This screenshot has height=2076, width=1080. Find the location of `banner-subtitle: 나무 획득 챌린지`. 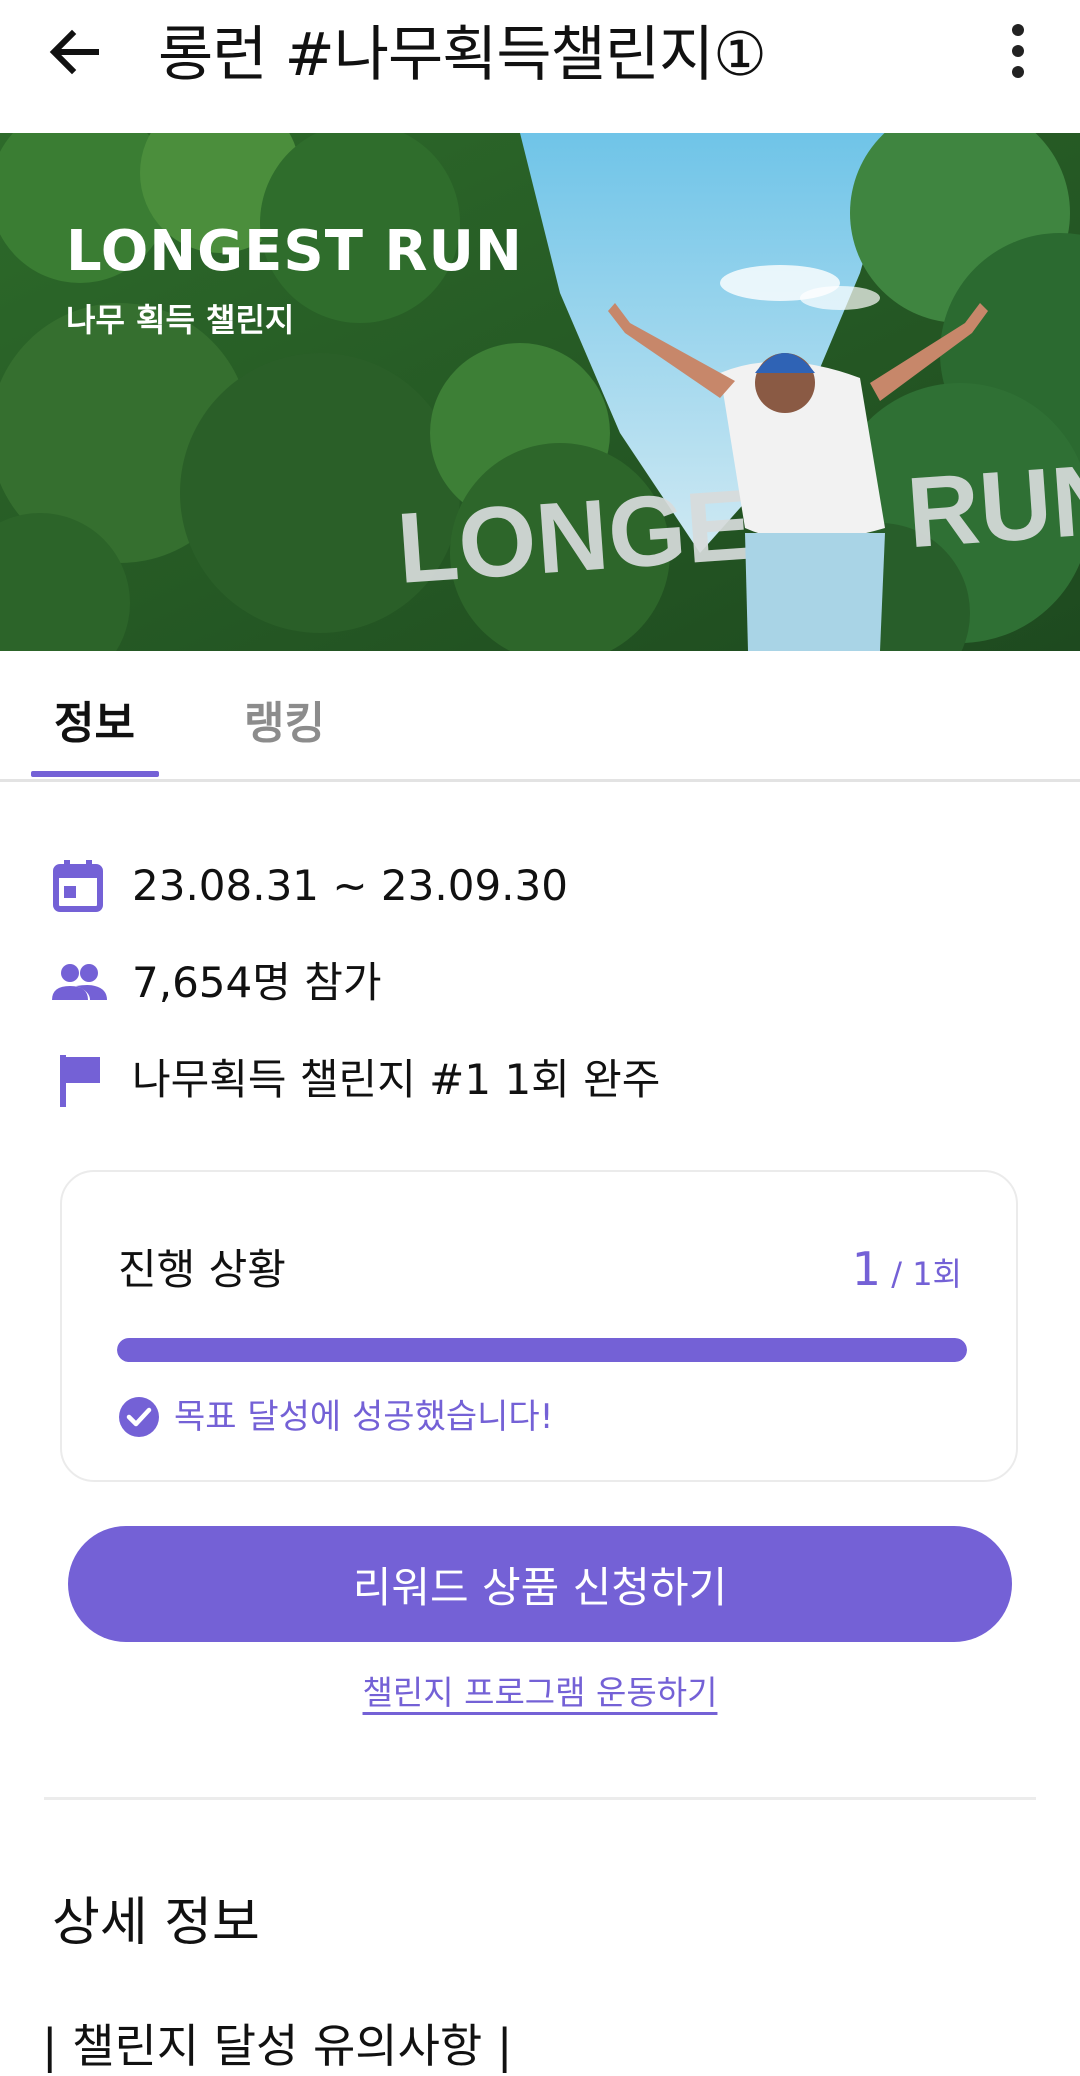

banner-subtitle: 나무 획득 챌린지 is located at coordinates (180, 320).